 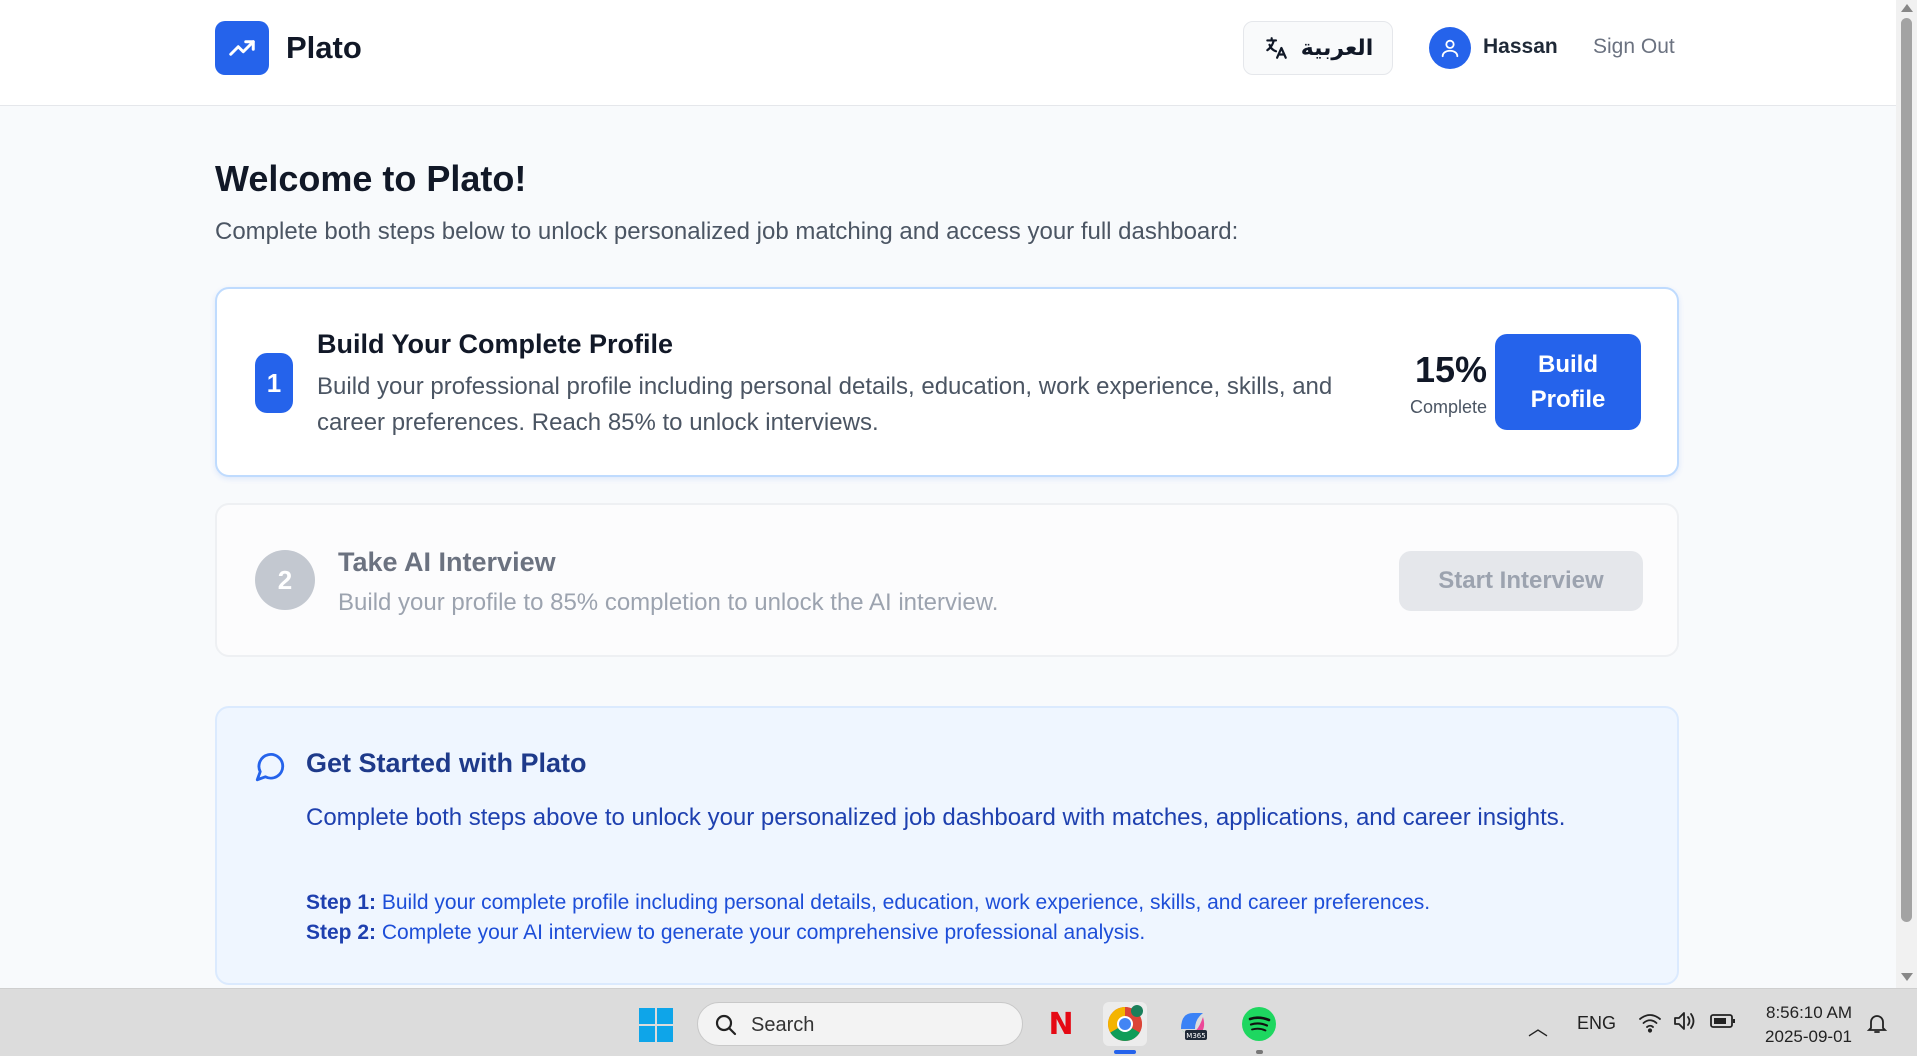 What do you see at coordinates (1907, 8) in the screenshot?
I see `scroll-up-arrow-icon` at bounding box center [1907, 8].